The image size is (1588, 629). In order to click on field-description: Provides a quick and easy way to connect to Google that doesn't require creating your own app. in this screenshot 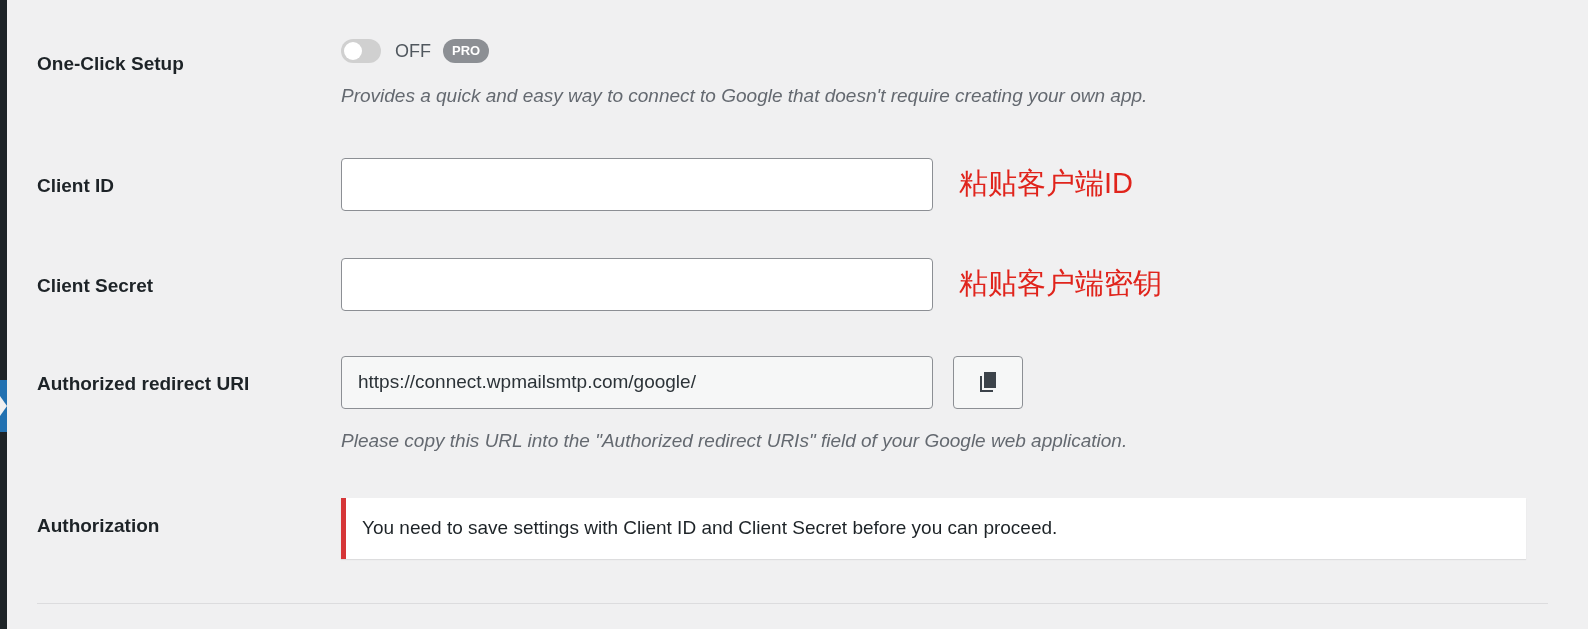, I will do `click(744, 96)`.